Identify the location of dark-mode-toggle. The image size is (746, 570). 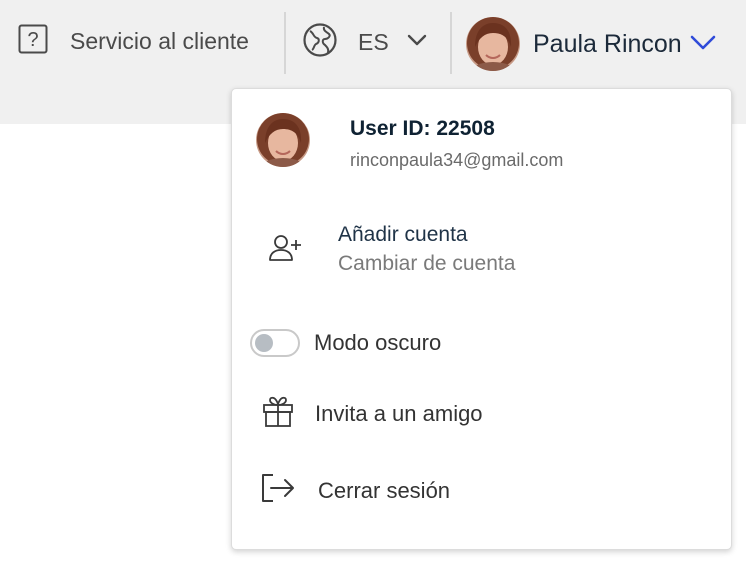
(275, 343).